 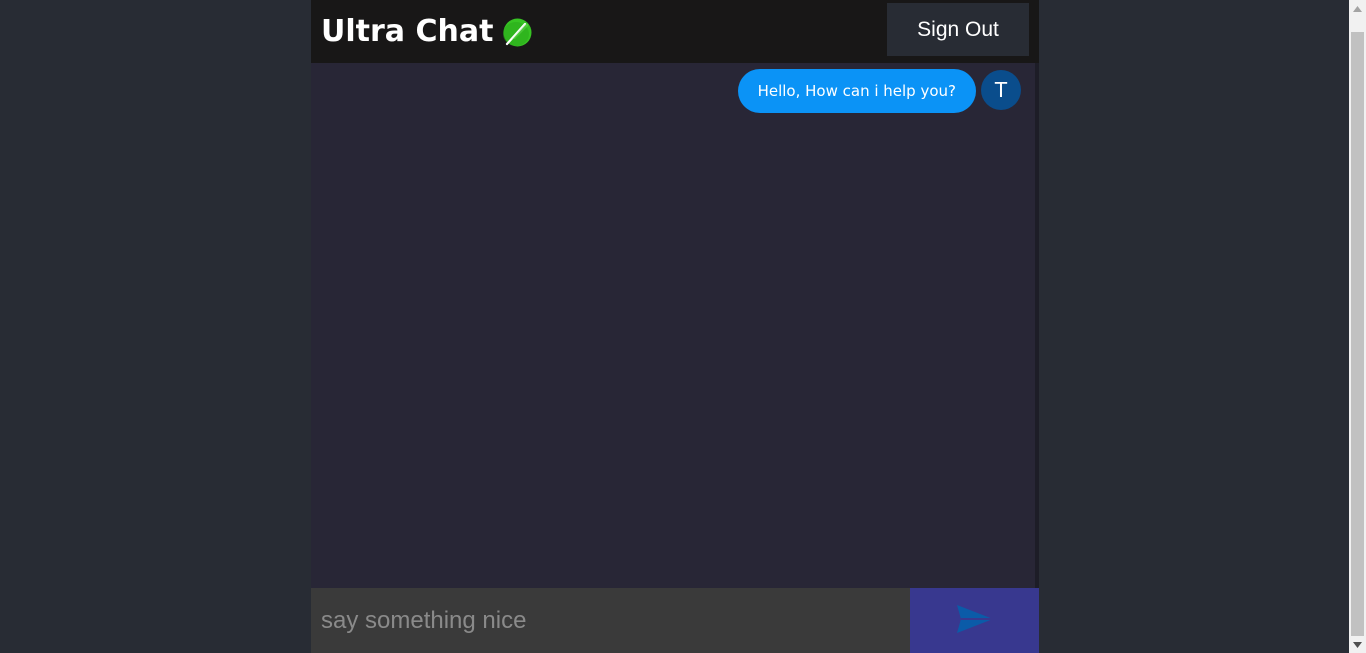 I want to click on message-form, so click(x=675, y=620).